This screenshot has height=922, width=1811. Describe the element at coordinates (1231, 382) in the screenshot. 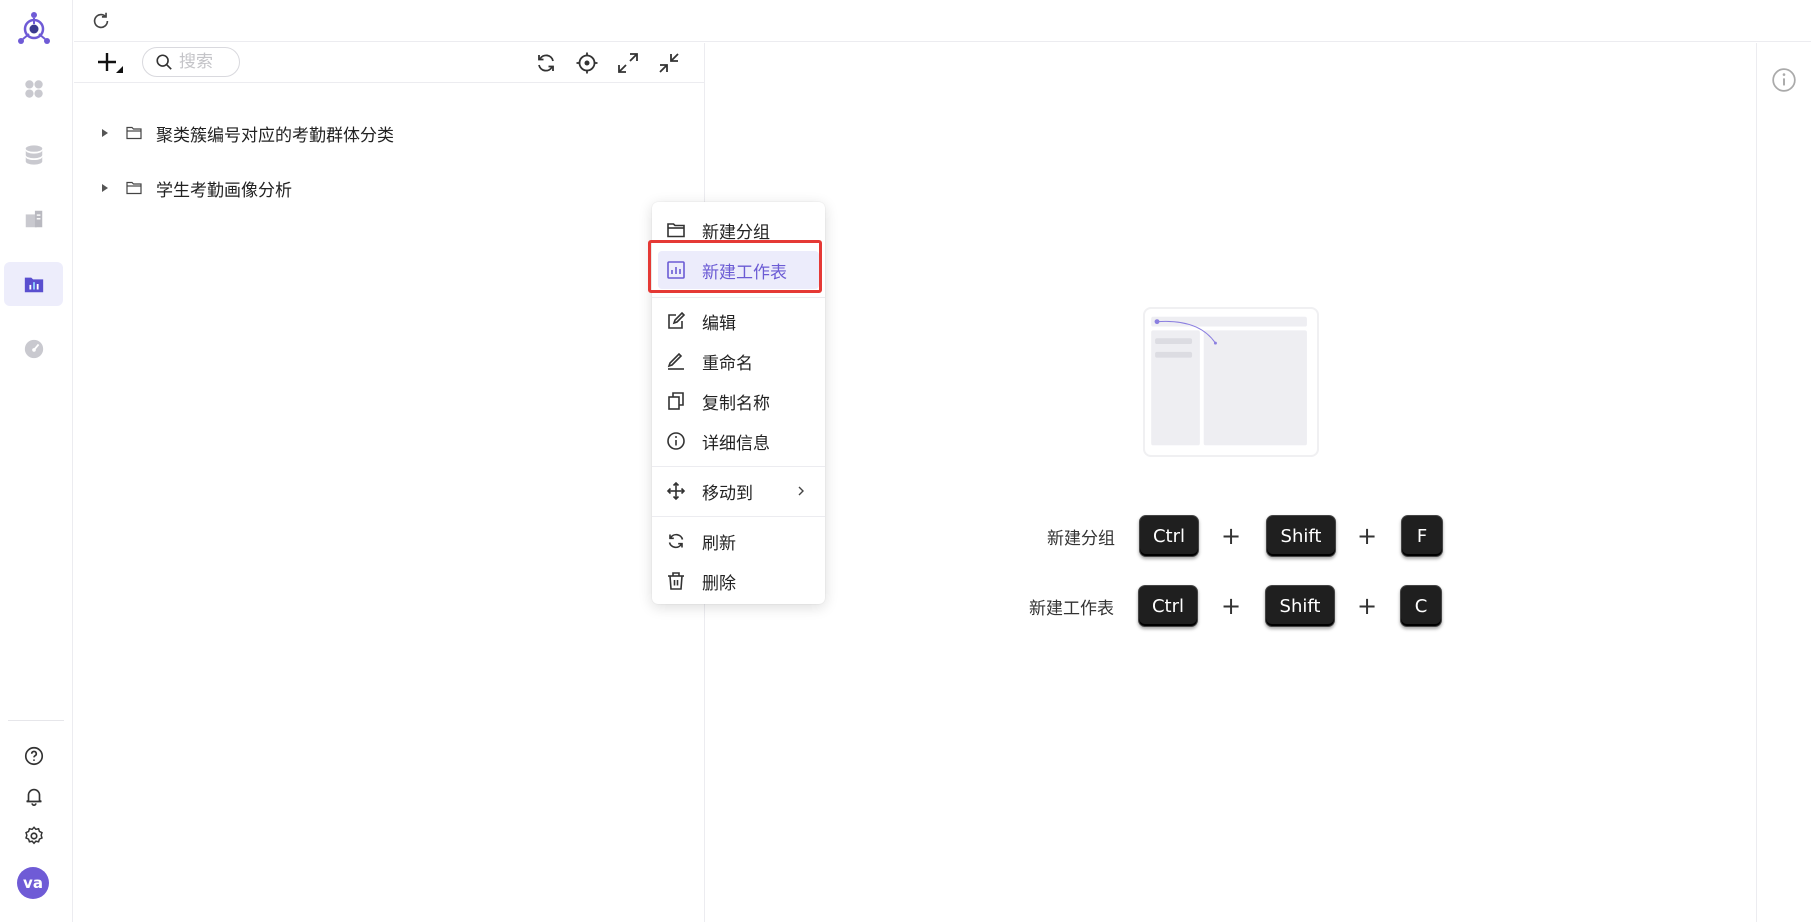

I see `empty-state-illustration` at that location.